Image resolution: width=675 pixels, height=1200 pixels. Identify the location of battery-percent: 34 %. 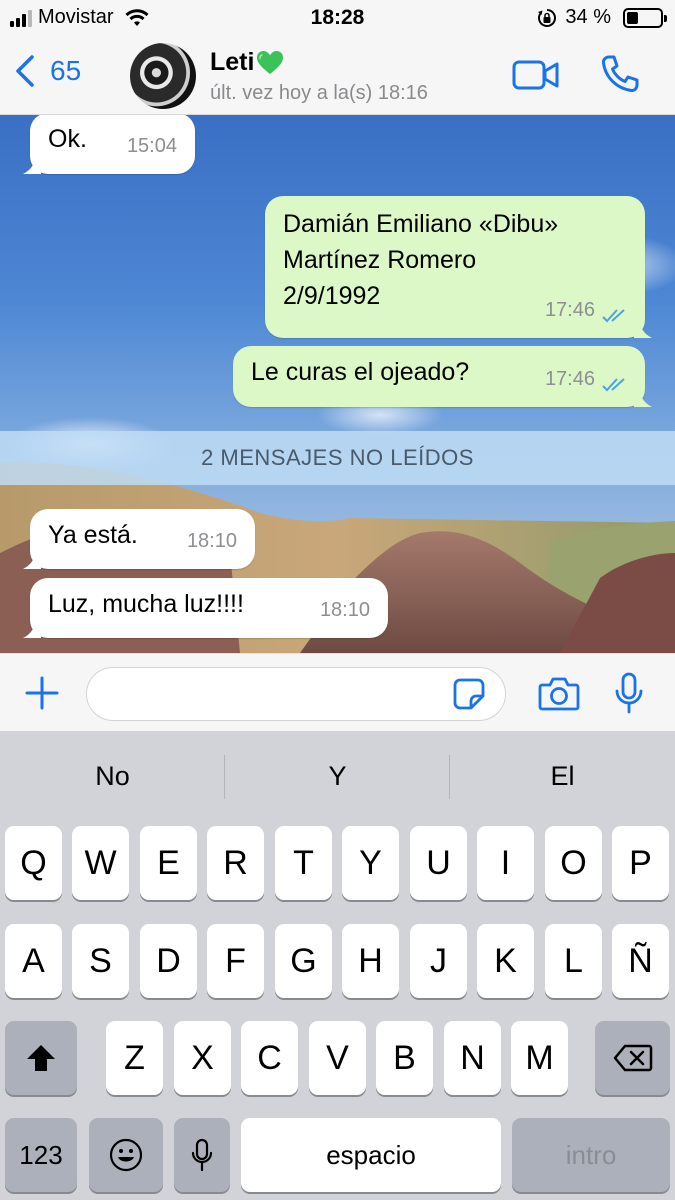
(588, 17).